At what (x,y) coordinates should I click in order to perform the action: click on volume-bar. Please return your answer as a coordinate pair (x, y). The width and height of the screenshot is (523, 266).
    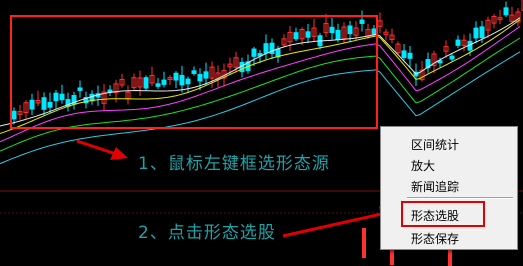
    Looking at the image, I should click on (364, 243).